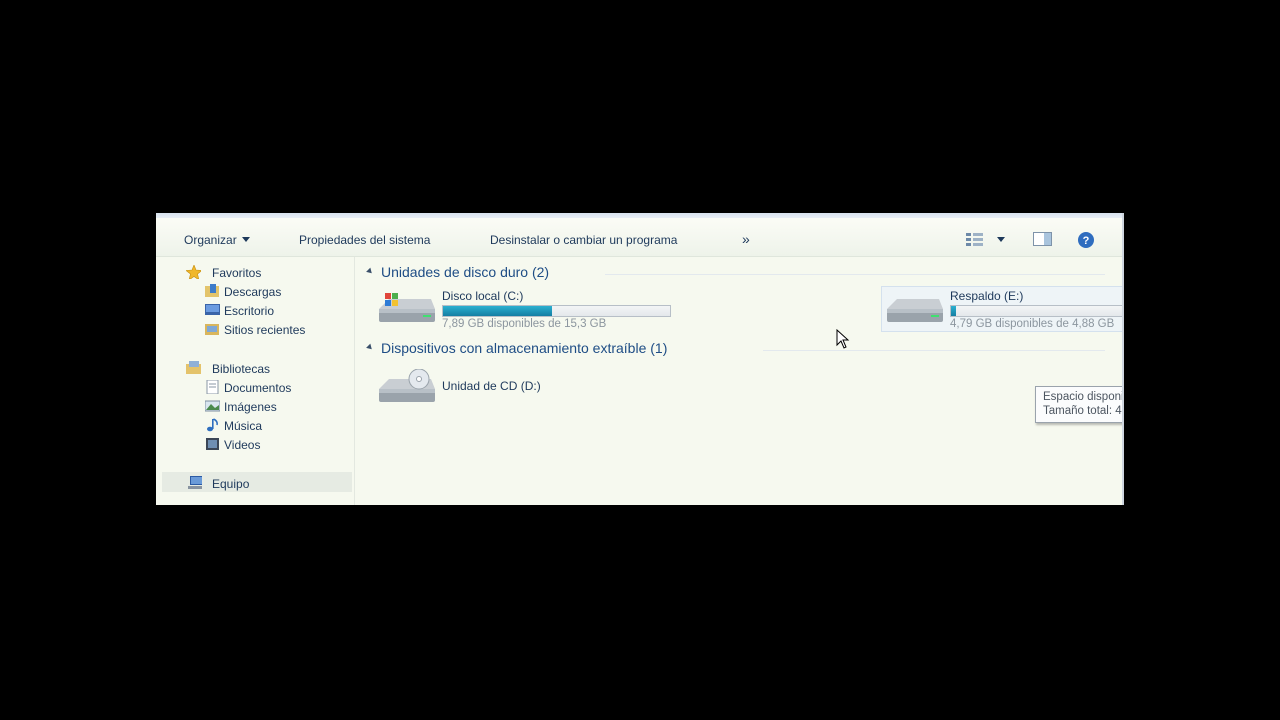 The width and height of the screenshot is (1280, 720). Describe the element at coordinates (1083, 397) in the screenshot. I see `tooltip-free-space: Espacio disponible: 4,79 GB` at that location.